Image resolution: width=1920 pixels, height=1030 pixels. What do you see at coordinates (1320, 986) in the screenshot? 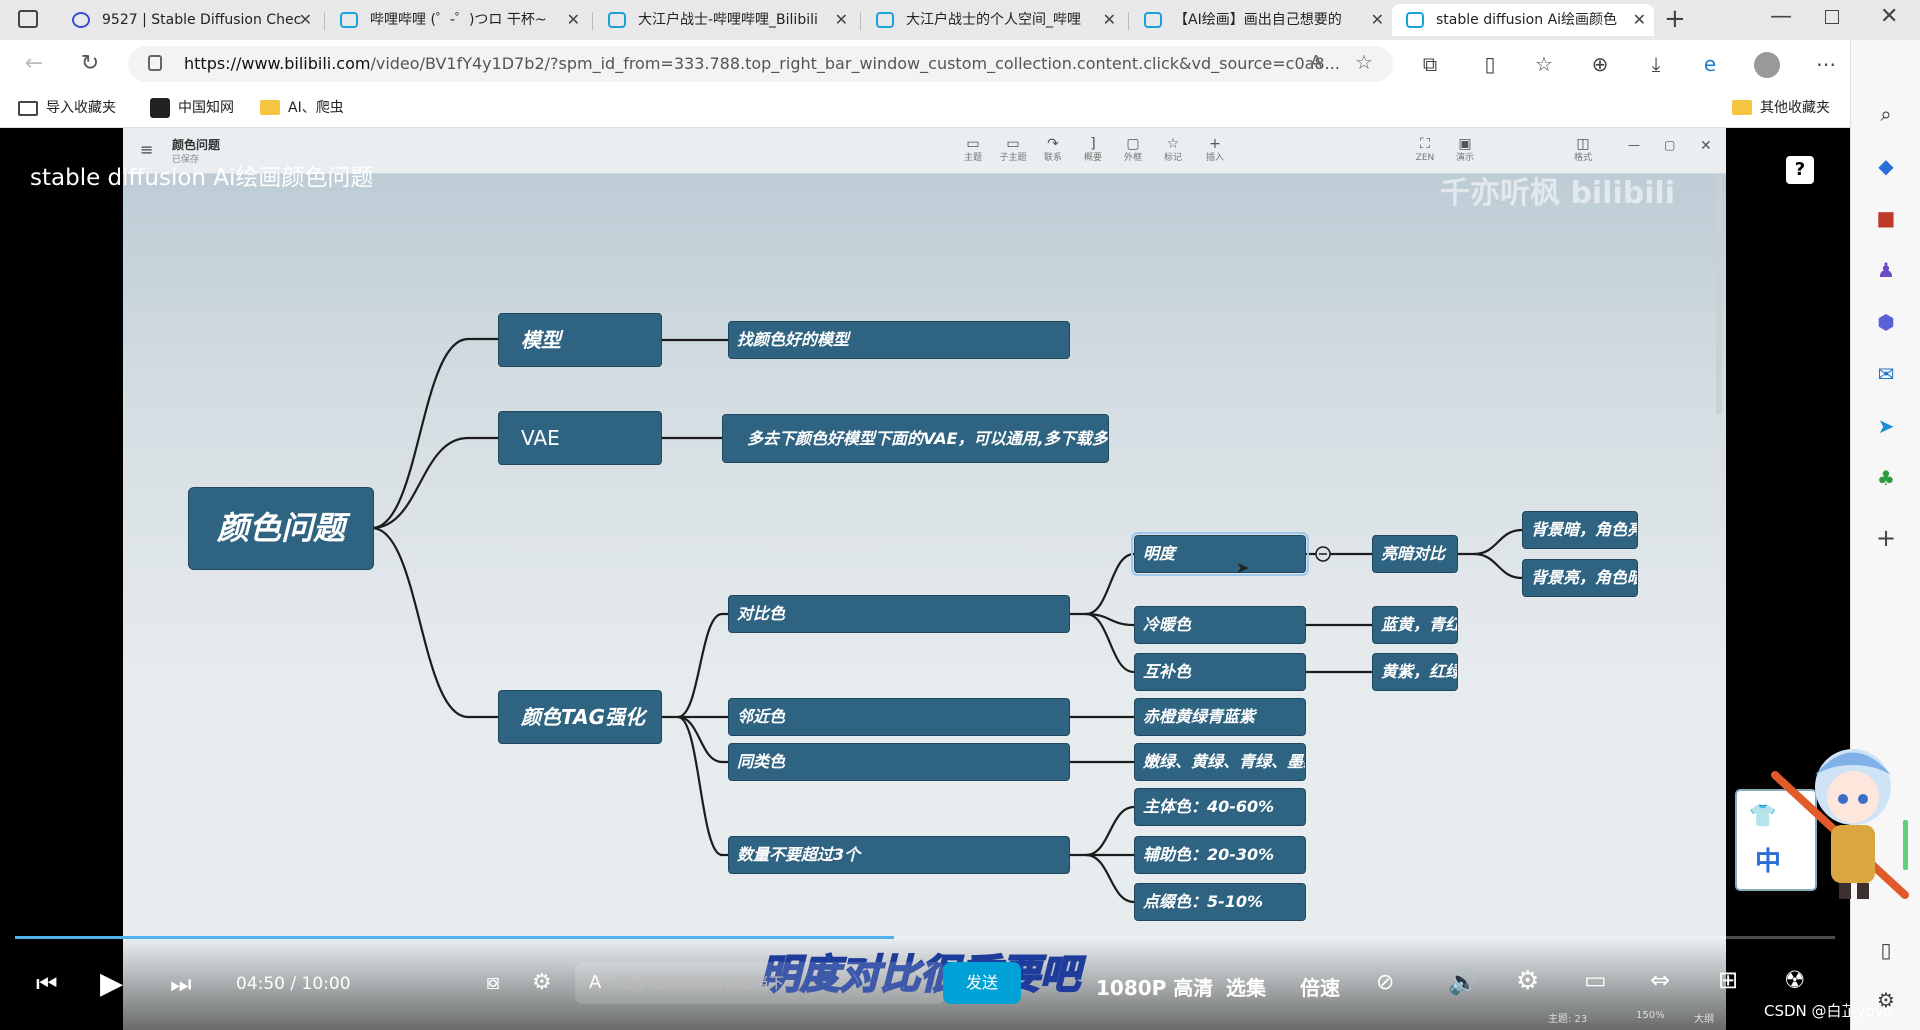
I see `speed-button: 倍速` at bounding box center [1320, 986].